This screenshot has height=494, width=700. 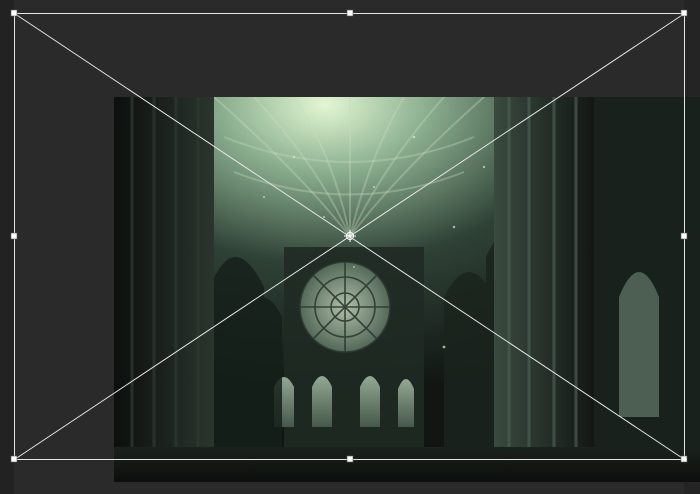 I want to click on handle-top-right, so click(x=684, y=13).